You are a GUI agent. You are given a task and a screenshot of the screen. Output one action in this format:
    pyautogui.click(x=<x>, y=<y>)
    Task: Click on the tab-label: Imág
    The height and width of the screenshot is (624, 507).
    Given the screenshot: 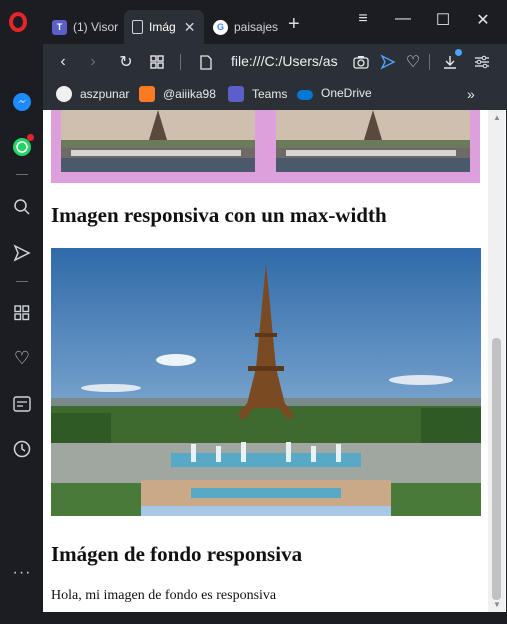 What is the action you would take?
    pyautogui.click(x=162, y=27)
    